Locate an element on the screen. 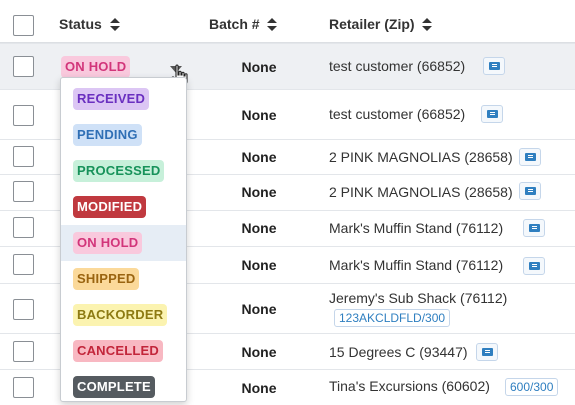 This screenshot has height=405, width=575. retailer-tag: 123AKCLDFLD/300 is located at coordinates (392, 318).